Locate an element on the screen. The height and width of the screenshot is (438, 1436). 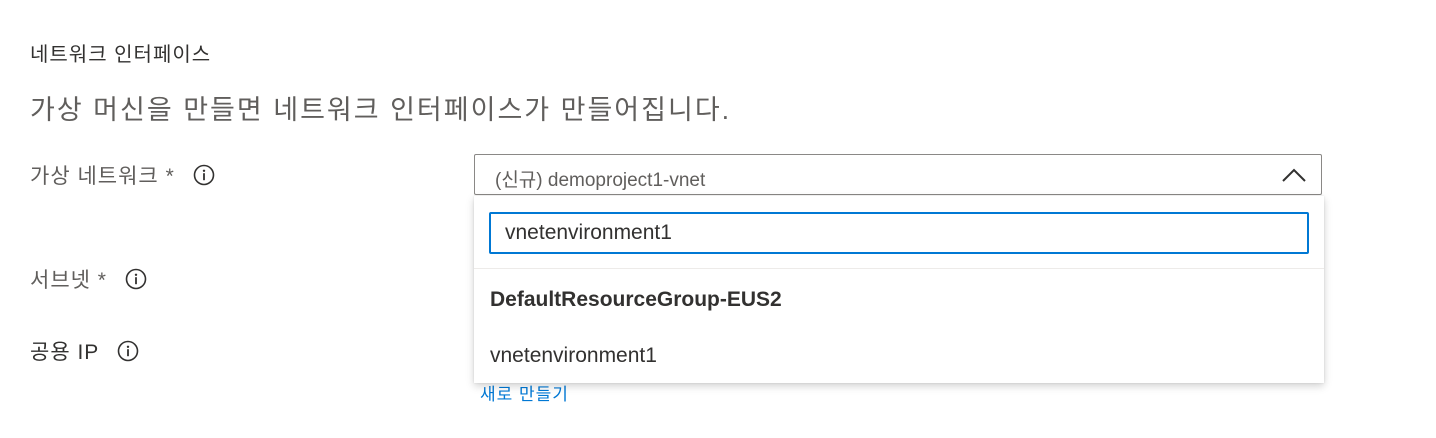
section-heading: 네트워크 인터페이스 is located at coordinates (121, 55).